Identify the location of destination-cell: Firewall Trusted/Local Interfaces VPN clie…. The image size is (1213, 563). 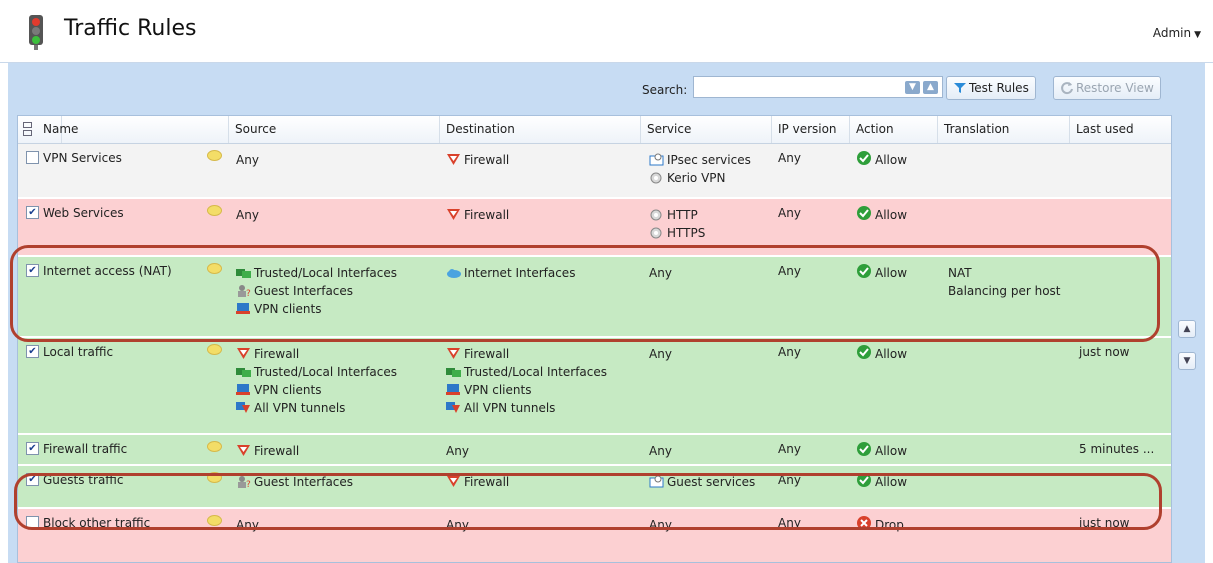
(526, 381).